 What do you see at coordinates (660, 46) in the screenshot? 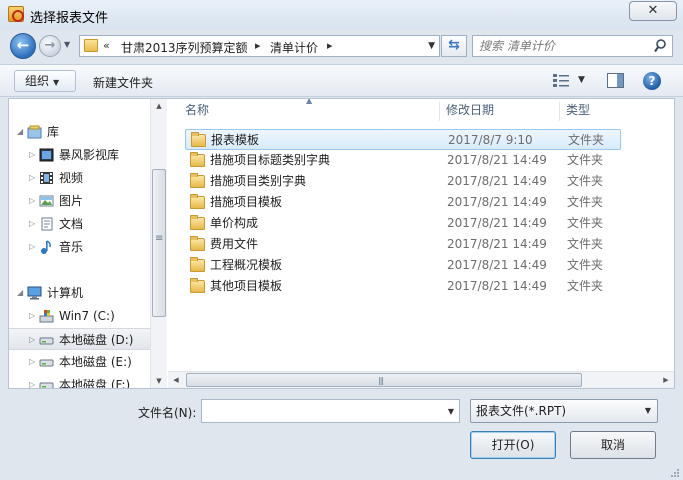
I see `search-icon` at bounding box center [660, 46].